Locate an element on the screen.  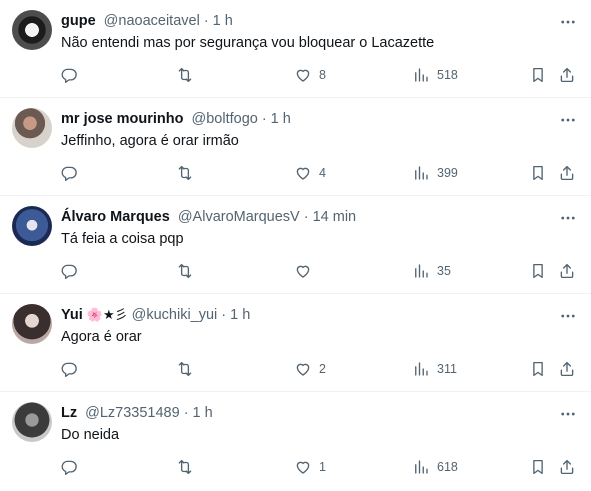
tweet-text: Jeffinho, agora é orar irmão is located at coordinates (150, 141).